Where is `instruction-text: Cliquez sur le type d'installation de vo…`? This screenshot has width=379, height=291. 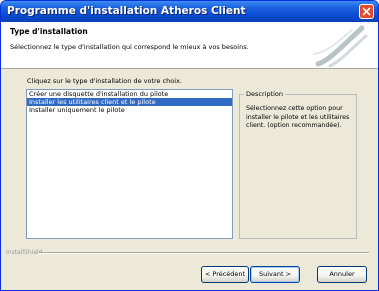
instruction-text: Cliquez sur le type d'installation de vo… is located at coordinates (104, 81).